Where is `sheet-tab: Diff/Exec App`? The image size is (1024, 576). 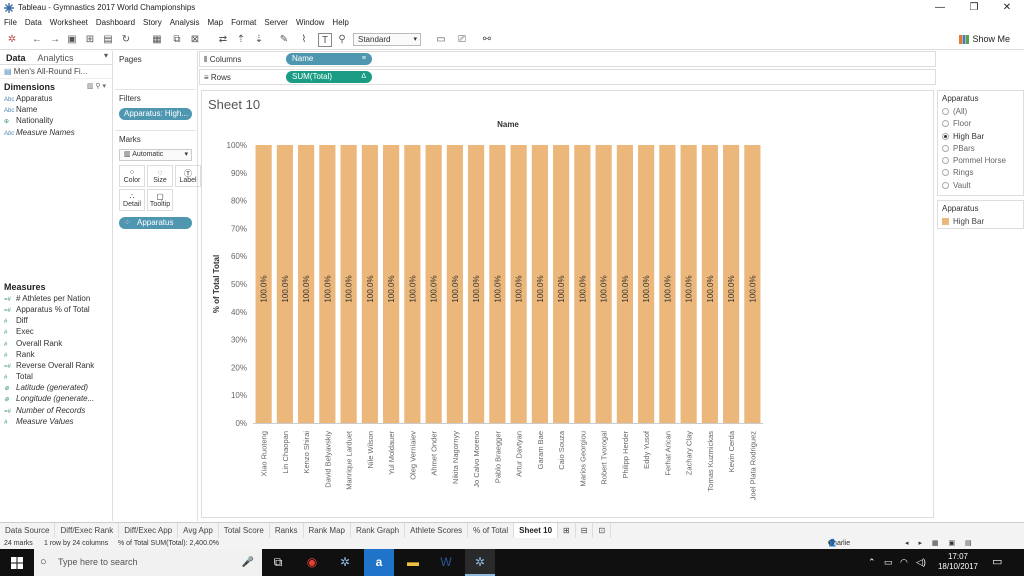
sheet-tab: Diff/Exec App is located at coordinates (149, 530).